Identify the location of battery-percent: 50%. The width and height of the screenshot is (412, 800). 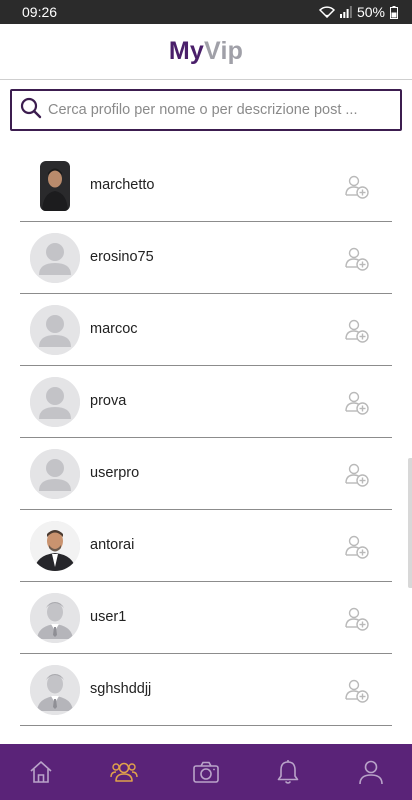
(370, 12).